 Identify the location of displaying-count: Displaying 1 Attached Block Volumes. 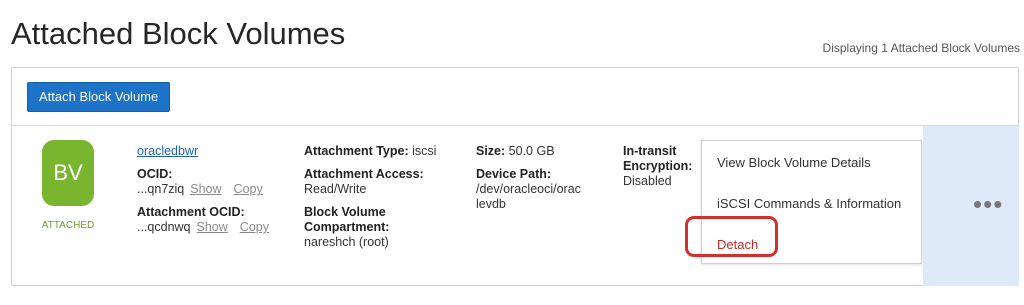
(921, 48).